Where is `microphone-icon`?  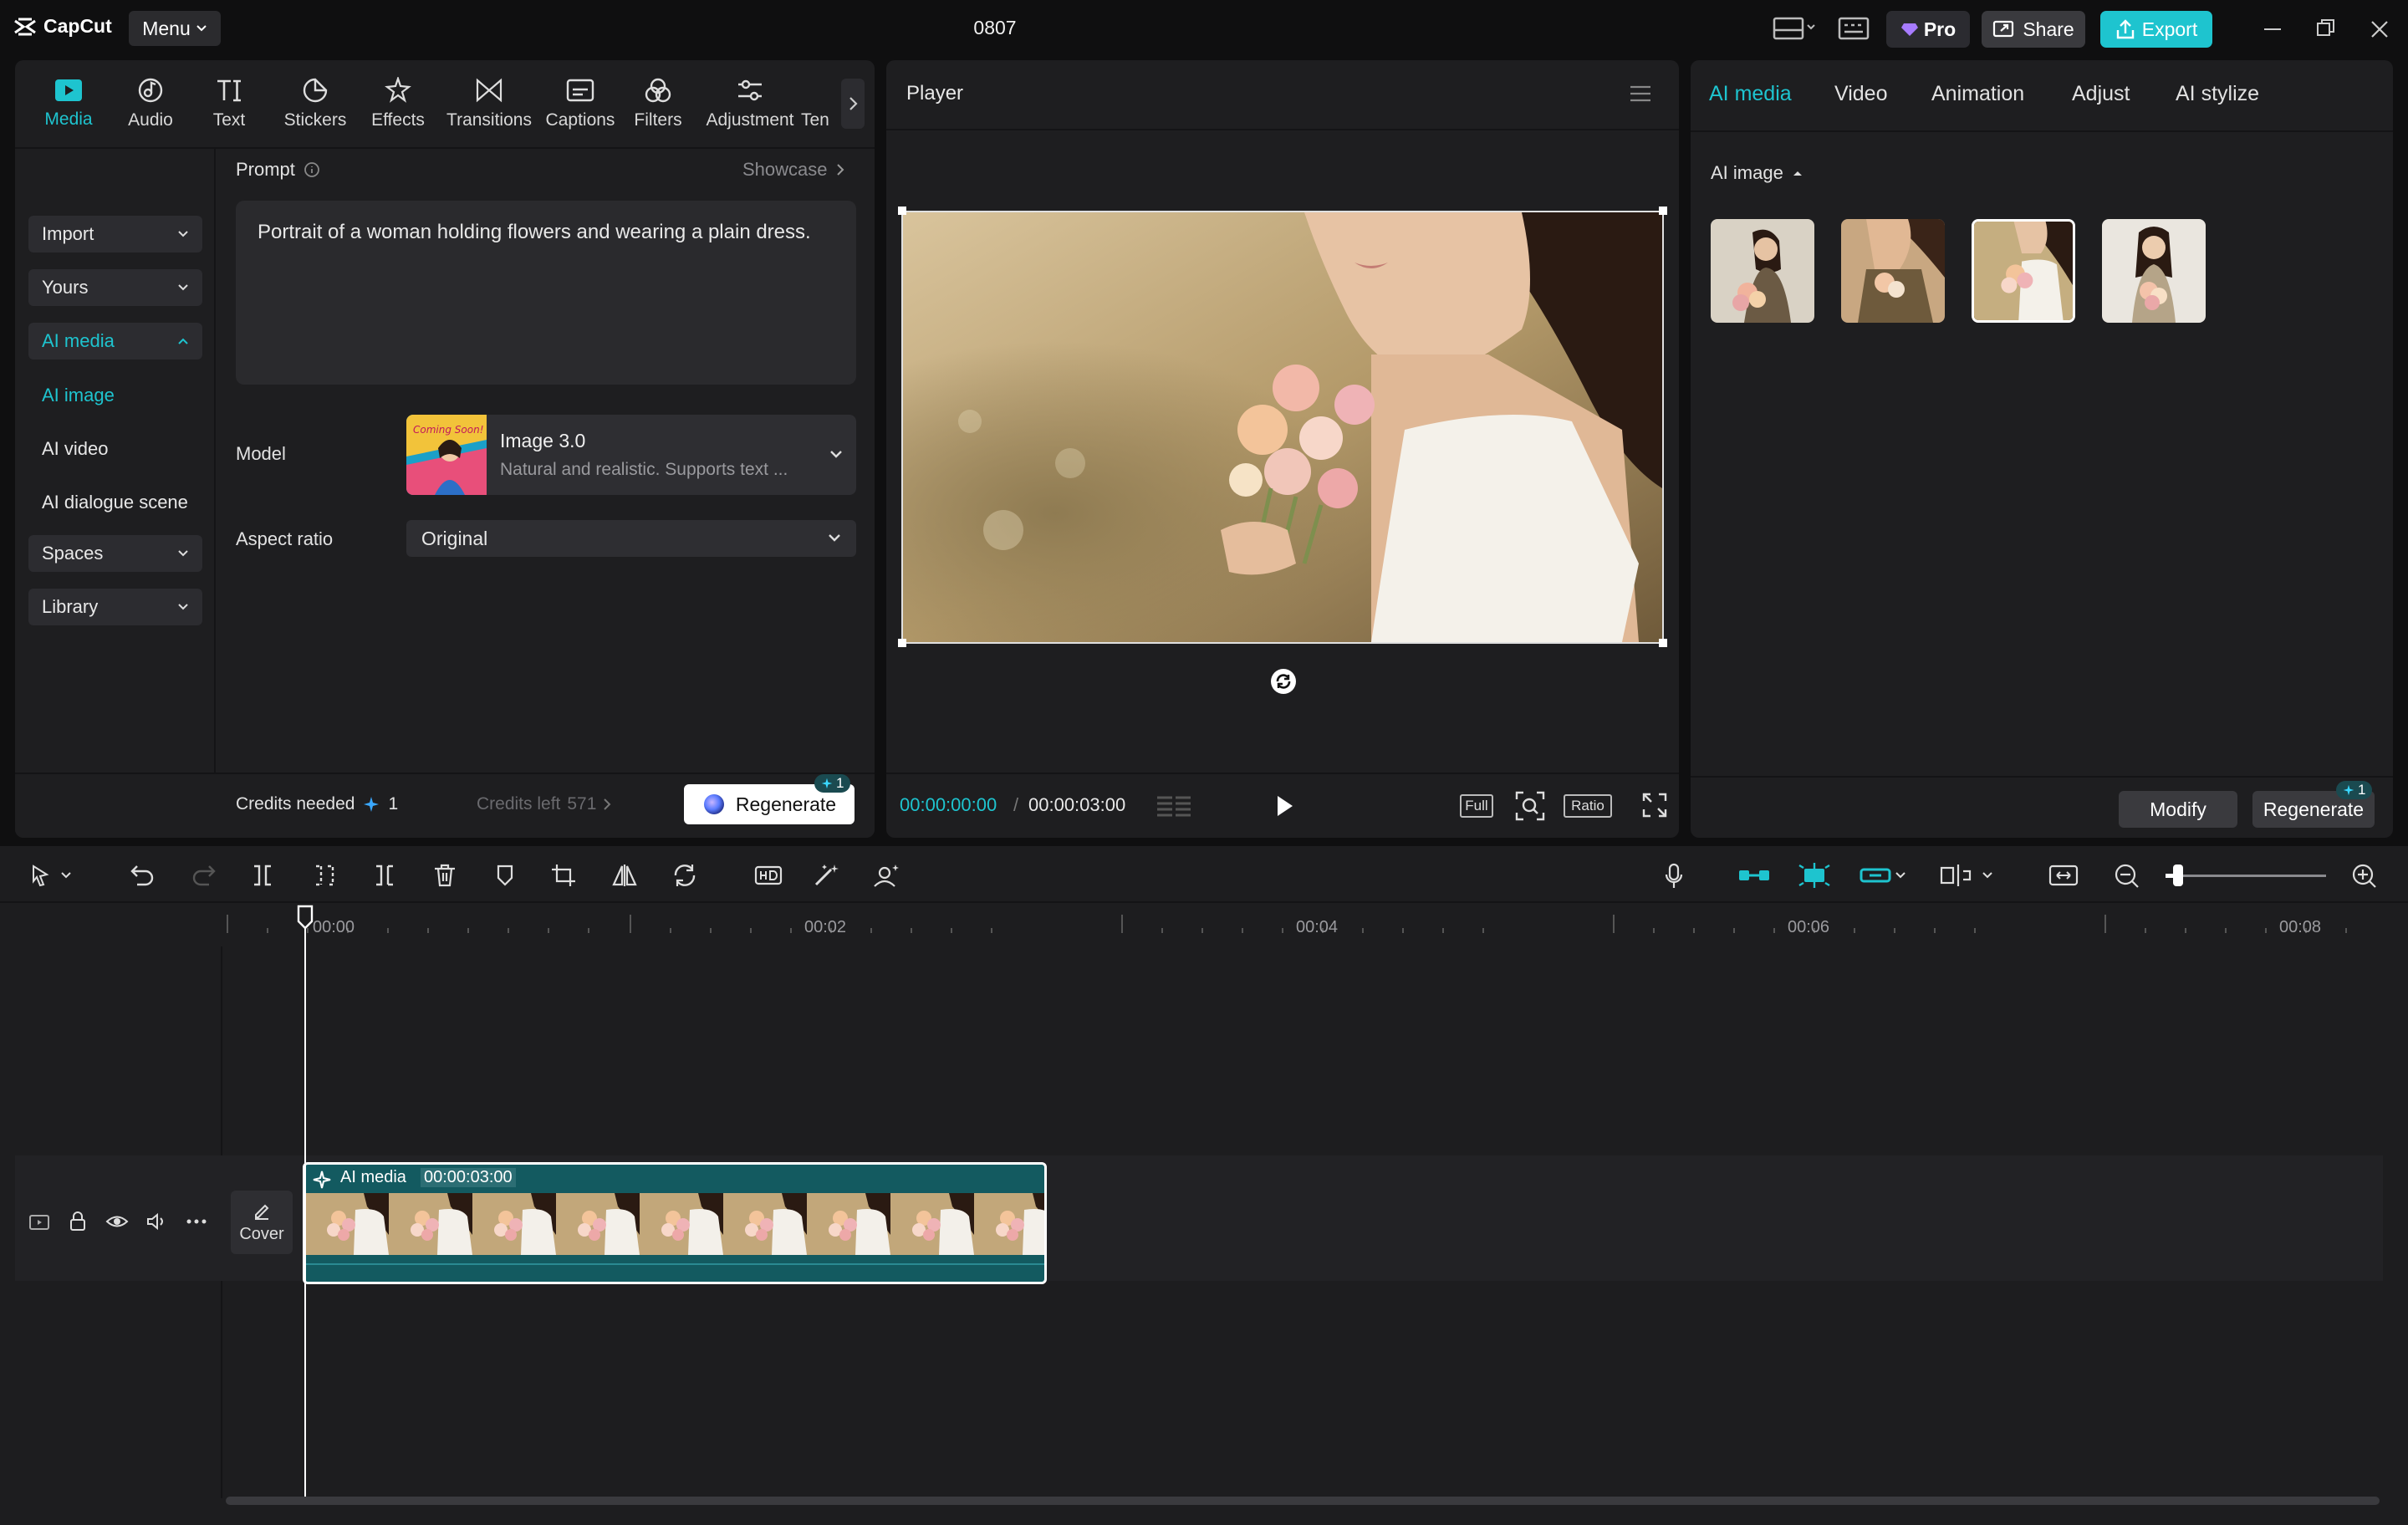 microphone-icon is located at coordinates (1674, 876).